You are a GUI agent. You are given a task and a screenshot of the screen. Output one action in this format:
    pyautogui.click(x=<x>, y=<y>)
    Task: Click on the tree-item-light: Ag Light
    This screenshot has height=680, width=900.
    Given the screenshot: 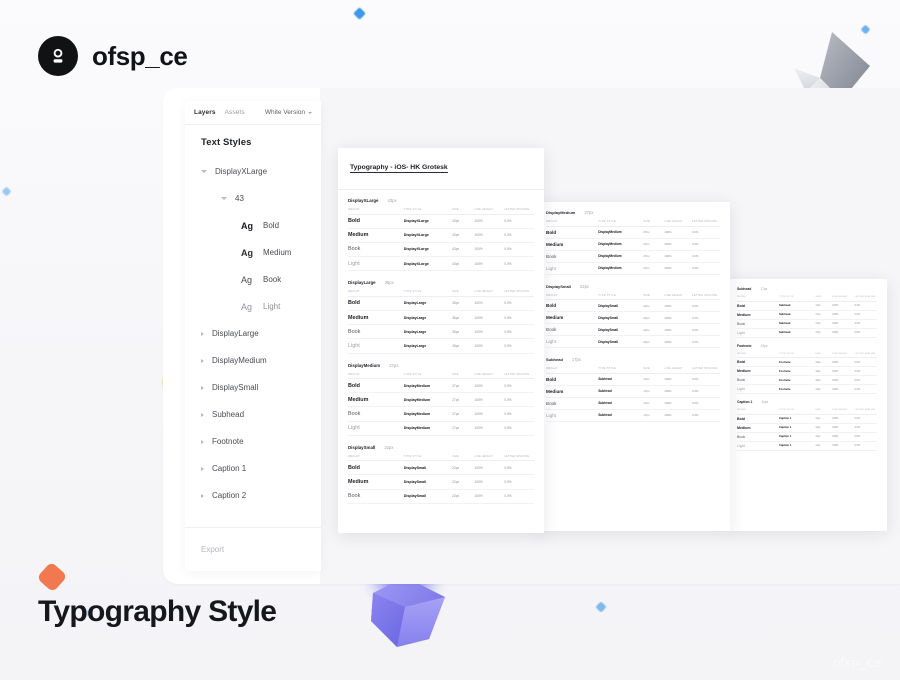 What is the action you would take?
    pyautogui.click(x=253, y=306)
    